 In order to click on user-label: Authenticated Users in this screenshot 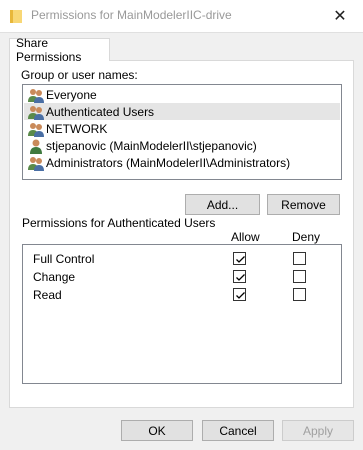, I will do `click(100, 111)`.